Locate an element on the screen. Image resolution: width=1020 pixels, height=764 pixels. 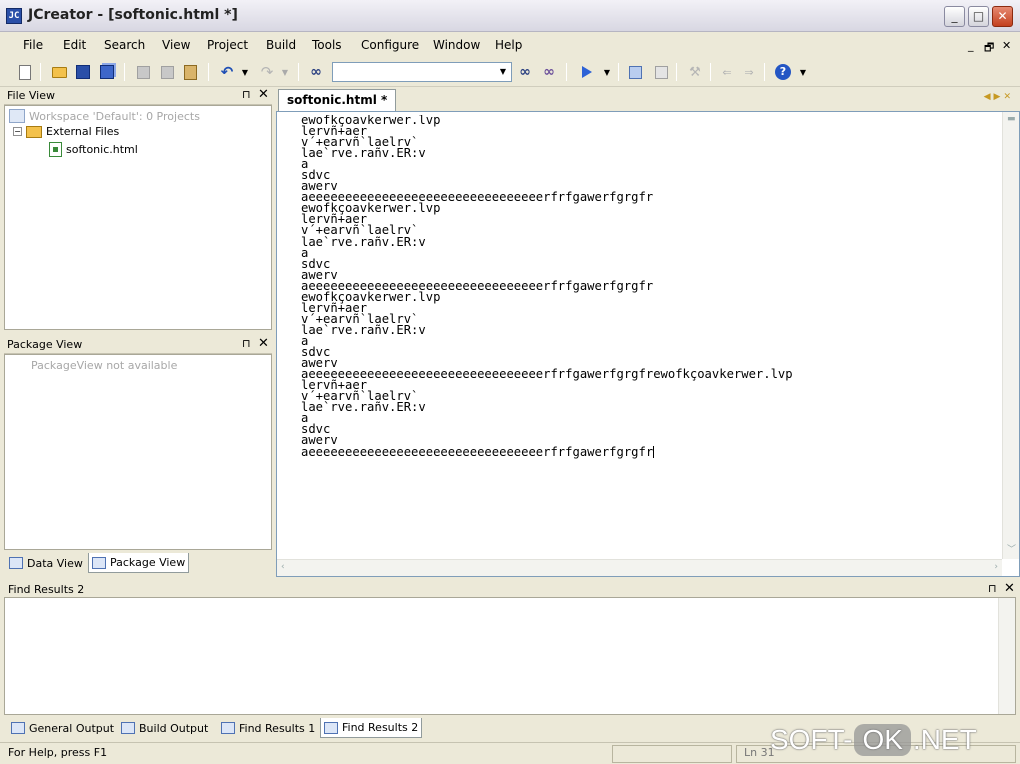
tab-nav-arrows-icon: ◀▶✕ is located at coordinates (999, 97).